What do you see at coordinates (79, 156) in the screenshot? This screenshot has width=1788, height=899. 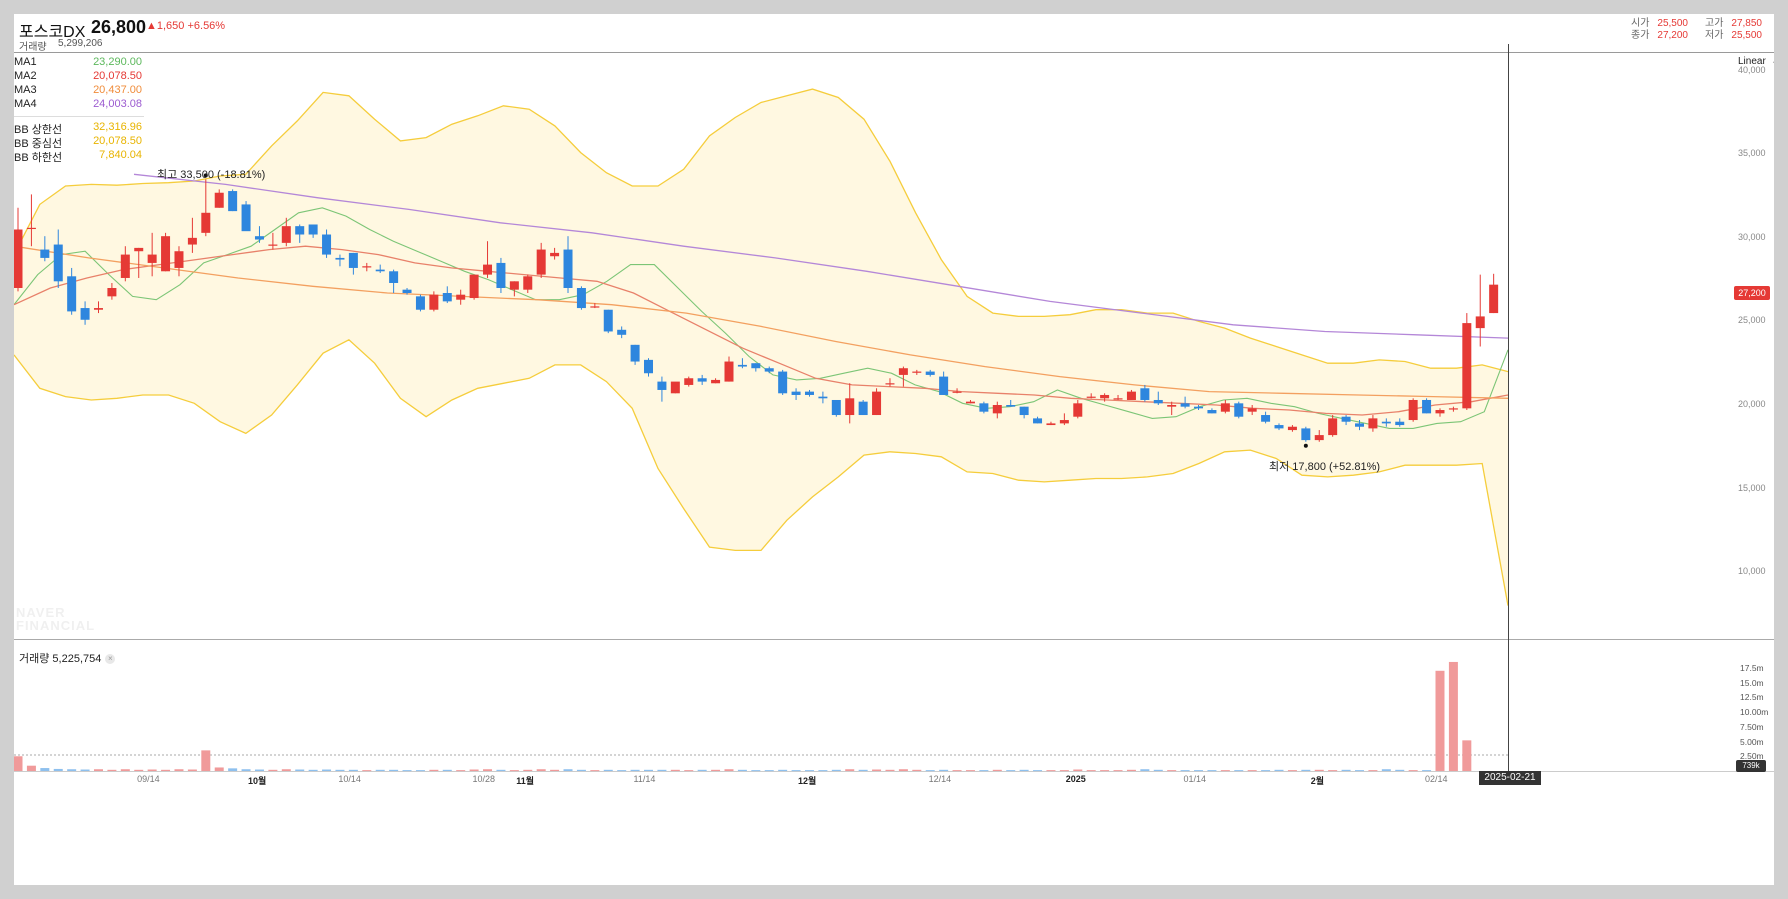 I see `legend-row: BB 하한선 7,840.04` at bounding box center [79, 156].